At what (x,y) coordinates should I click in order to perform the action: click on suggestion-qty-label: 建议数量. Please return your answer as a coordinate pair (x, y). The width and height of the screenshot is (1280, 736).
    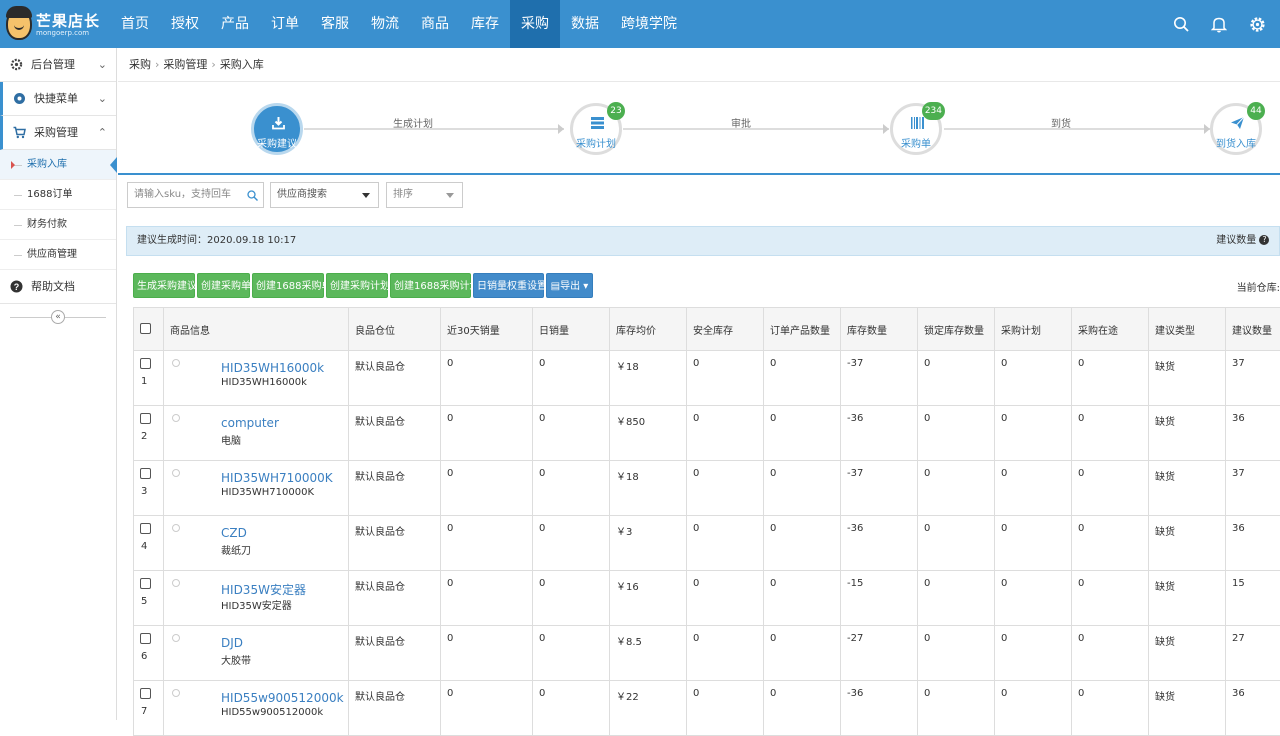
    Looking at the image, I should click on (1236, 240).